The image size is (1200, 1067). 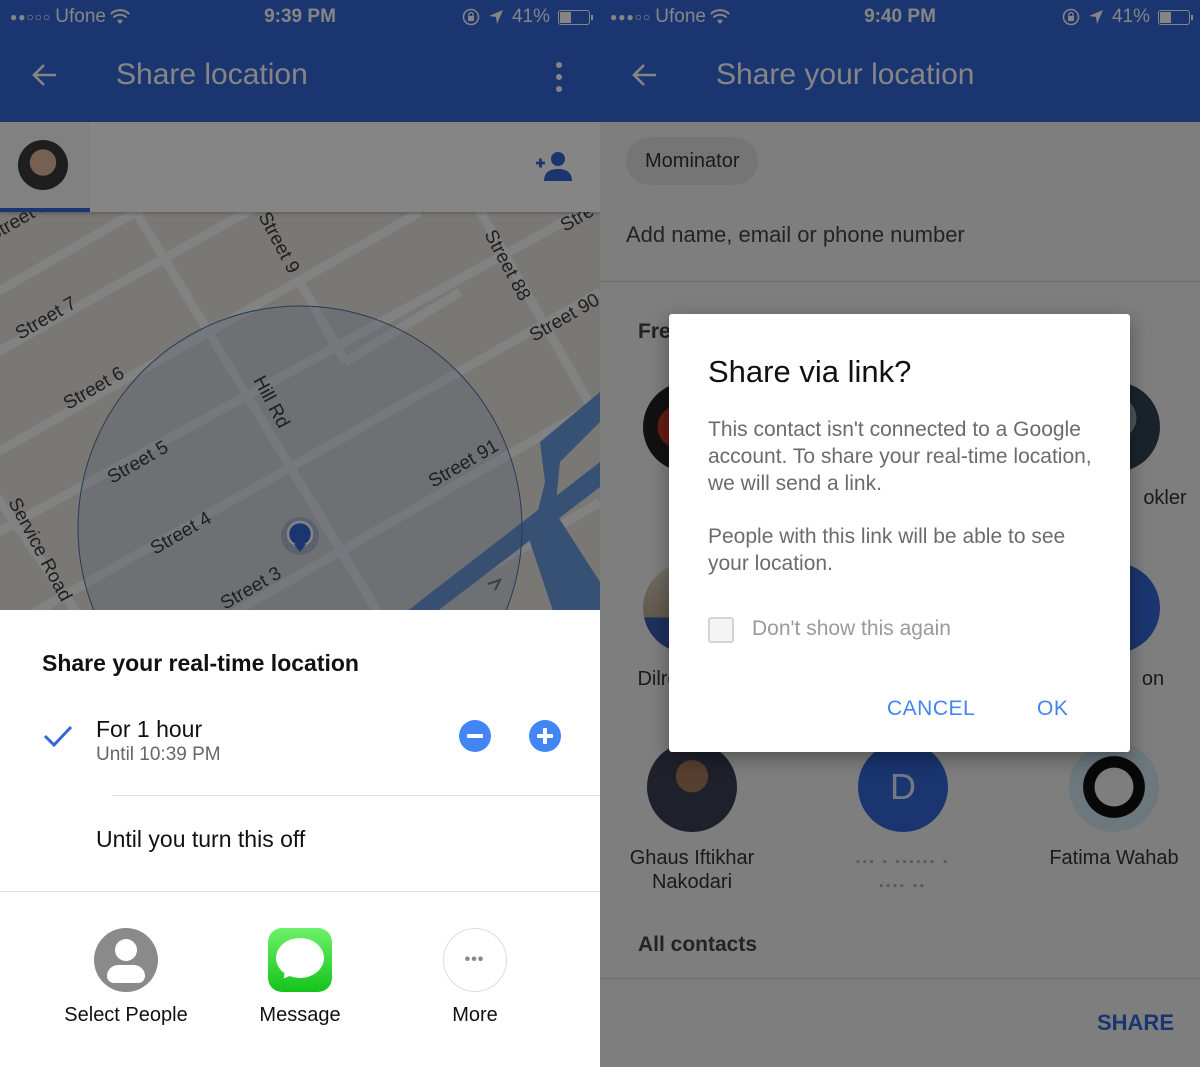 I want to click on select-people-label: Select People, so click(x=126, y=1015).